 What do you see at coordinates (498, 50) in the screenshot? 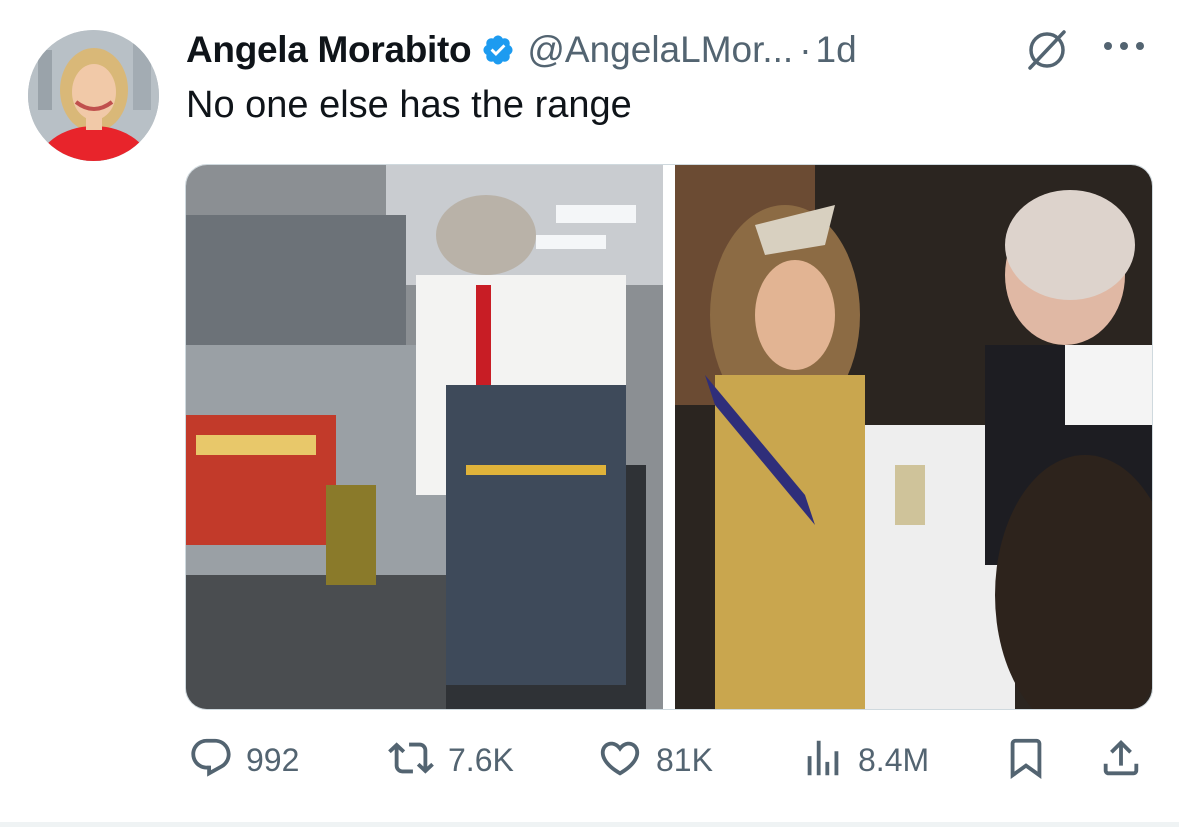
I see `verified-badge-icon` at bounding box center [498, 50].